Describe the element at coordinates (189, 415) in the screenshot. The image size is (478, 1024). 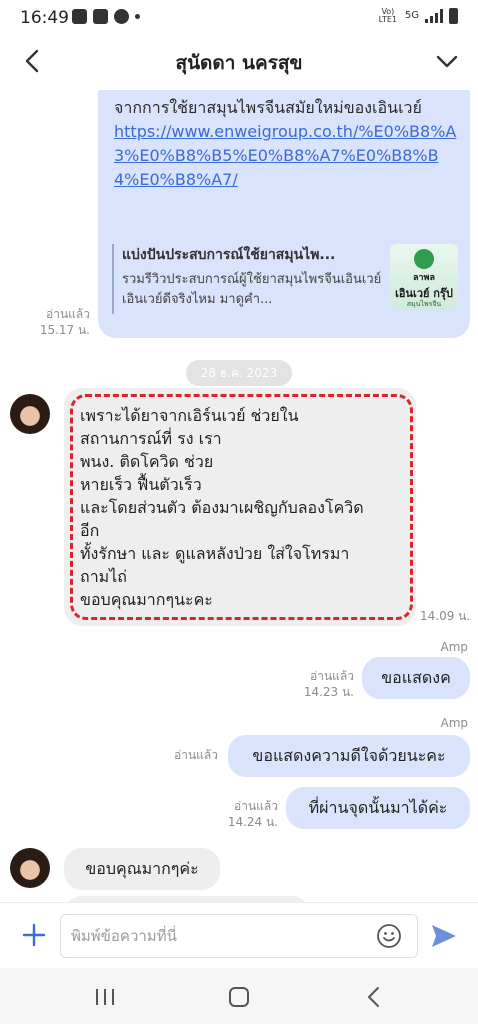
I see `message-line: เพราะได้ยาจากเอิร์นเวย์ ช่วยใน` at that location.